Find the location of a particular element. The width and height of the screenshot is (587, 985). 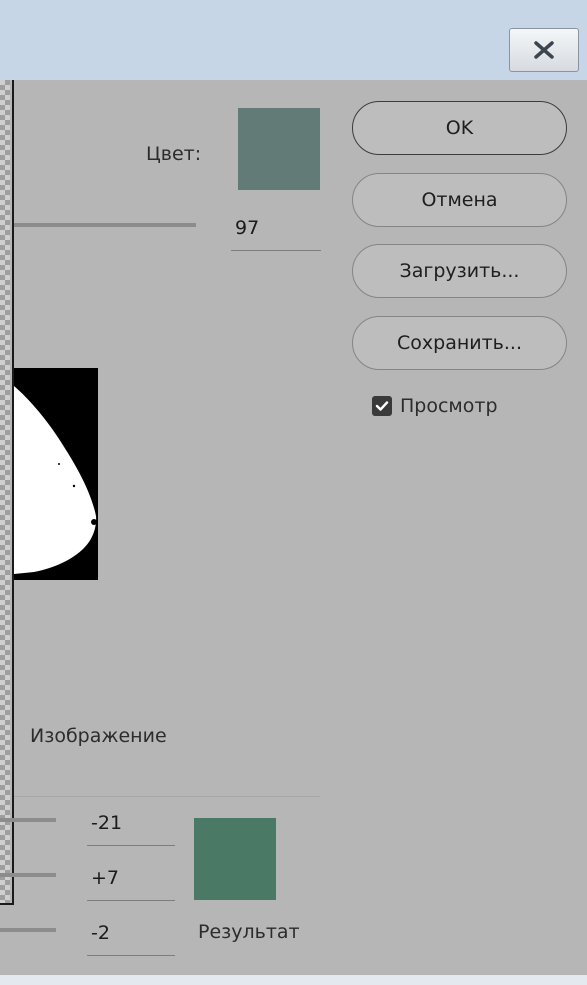

color-swatch is located at coordinates (279, 149).